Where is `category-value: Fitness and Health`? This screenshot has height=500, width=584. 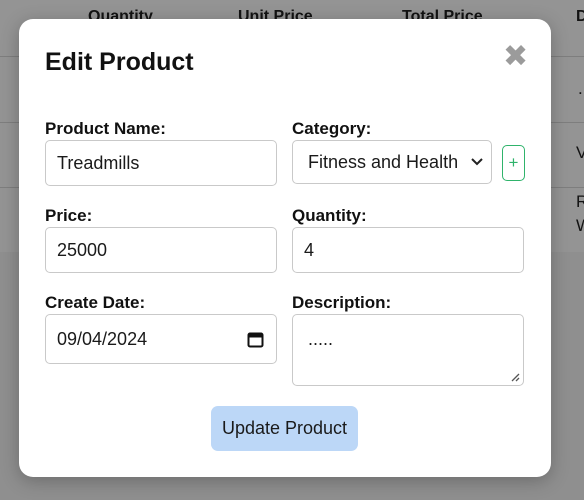
category-value: Fitness and Health is located at coordinates (383, 161).